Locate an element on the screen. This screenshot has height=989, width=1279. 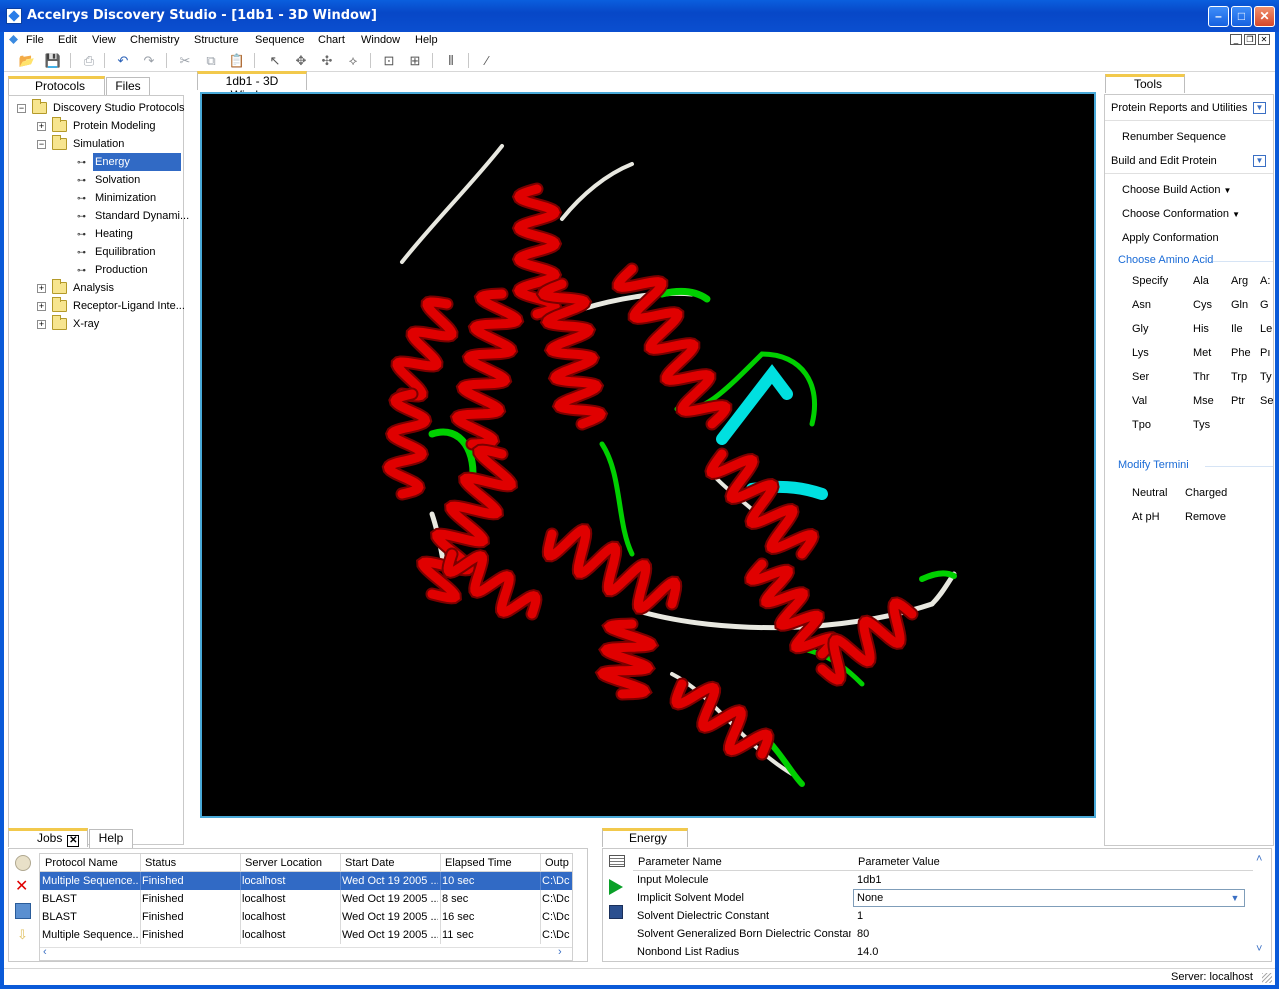
amino-acid-button: Ty is located at coordinates (1266, 377).